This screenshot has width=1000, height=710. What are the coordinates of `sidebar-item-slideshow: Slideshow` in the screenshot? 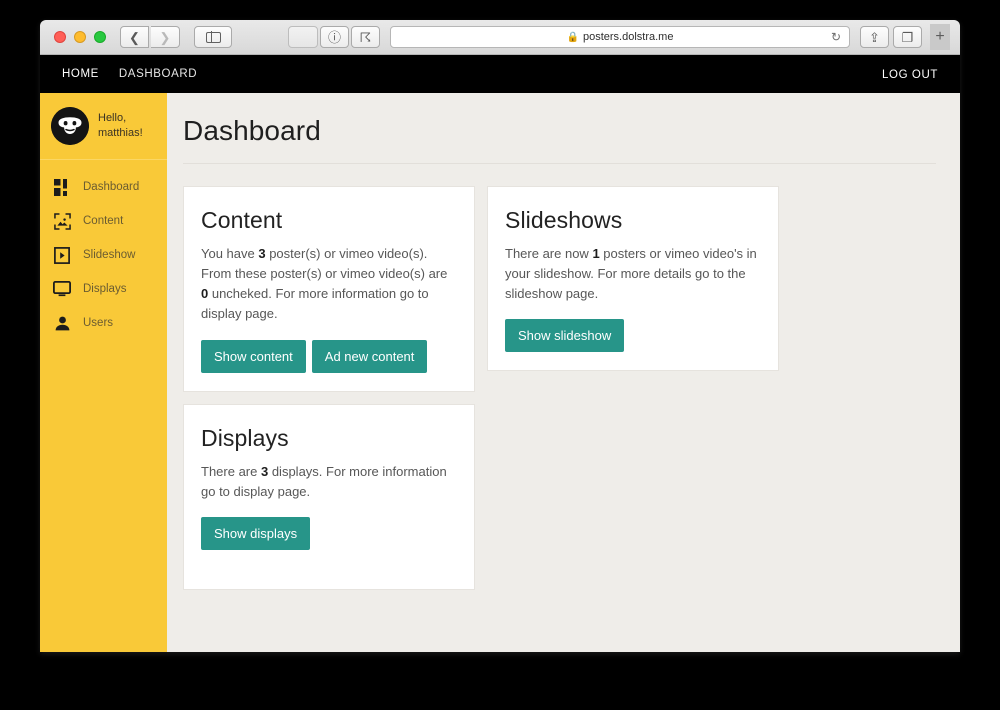 It's located at (103, 255).